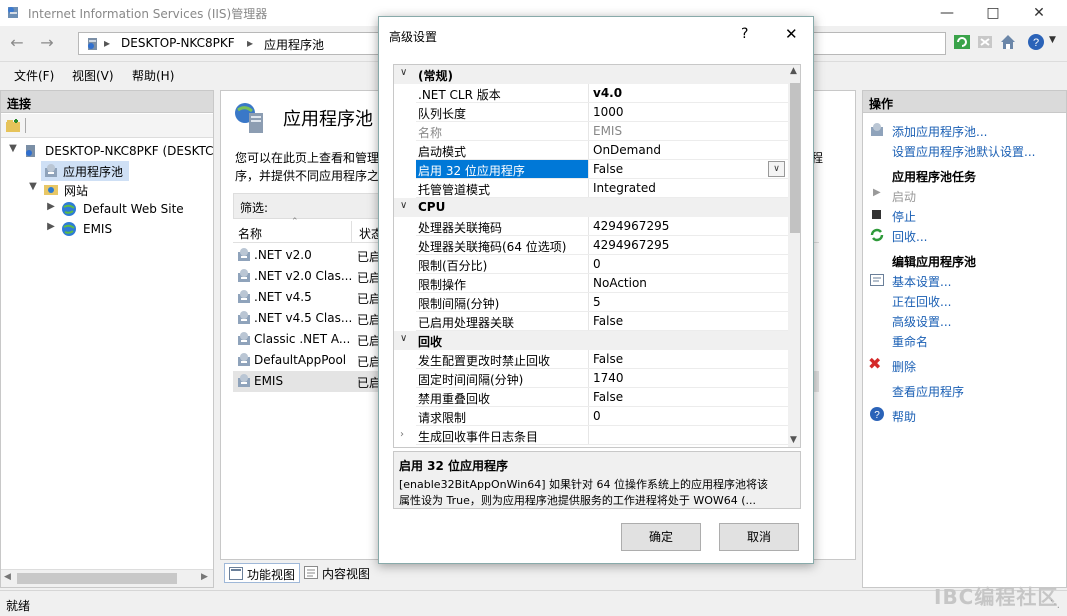 This screenshot has height=616, width=1067. I want to click on menu-view: 视图(V), so click(93, 75).